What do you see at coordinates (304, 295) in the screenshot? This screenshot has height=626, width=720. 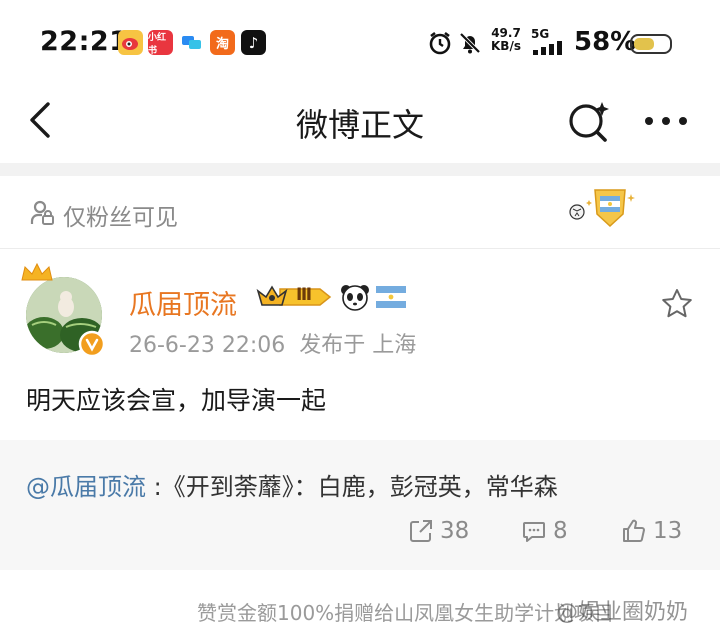 I see `vip-level-text: Ⅲ` at bounding box center [304, 295].